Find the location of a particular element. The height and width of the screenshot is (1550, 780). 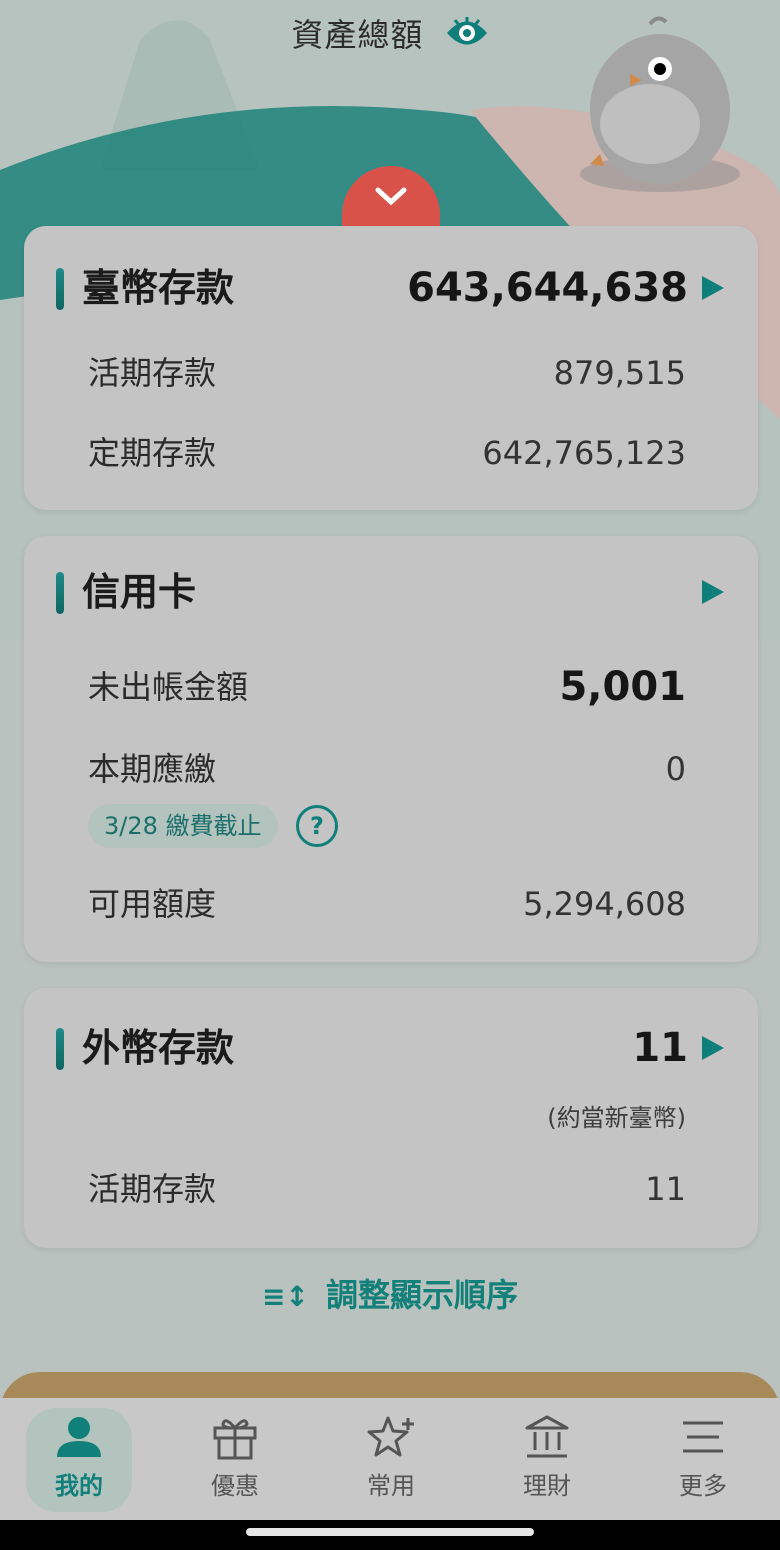

row-label: 定期存款 is located at coordinates (152, 453).